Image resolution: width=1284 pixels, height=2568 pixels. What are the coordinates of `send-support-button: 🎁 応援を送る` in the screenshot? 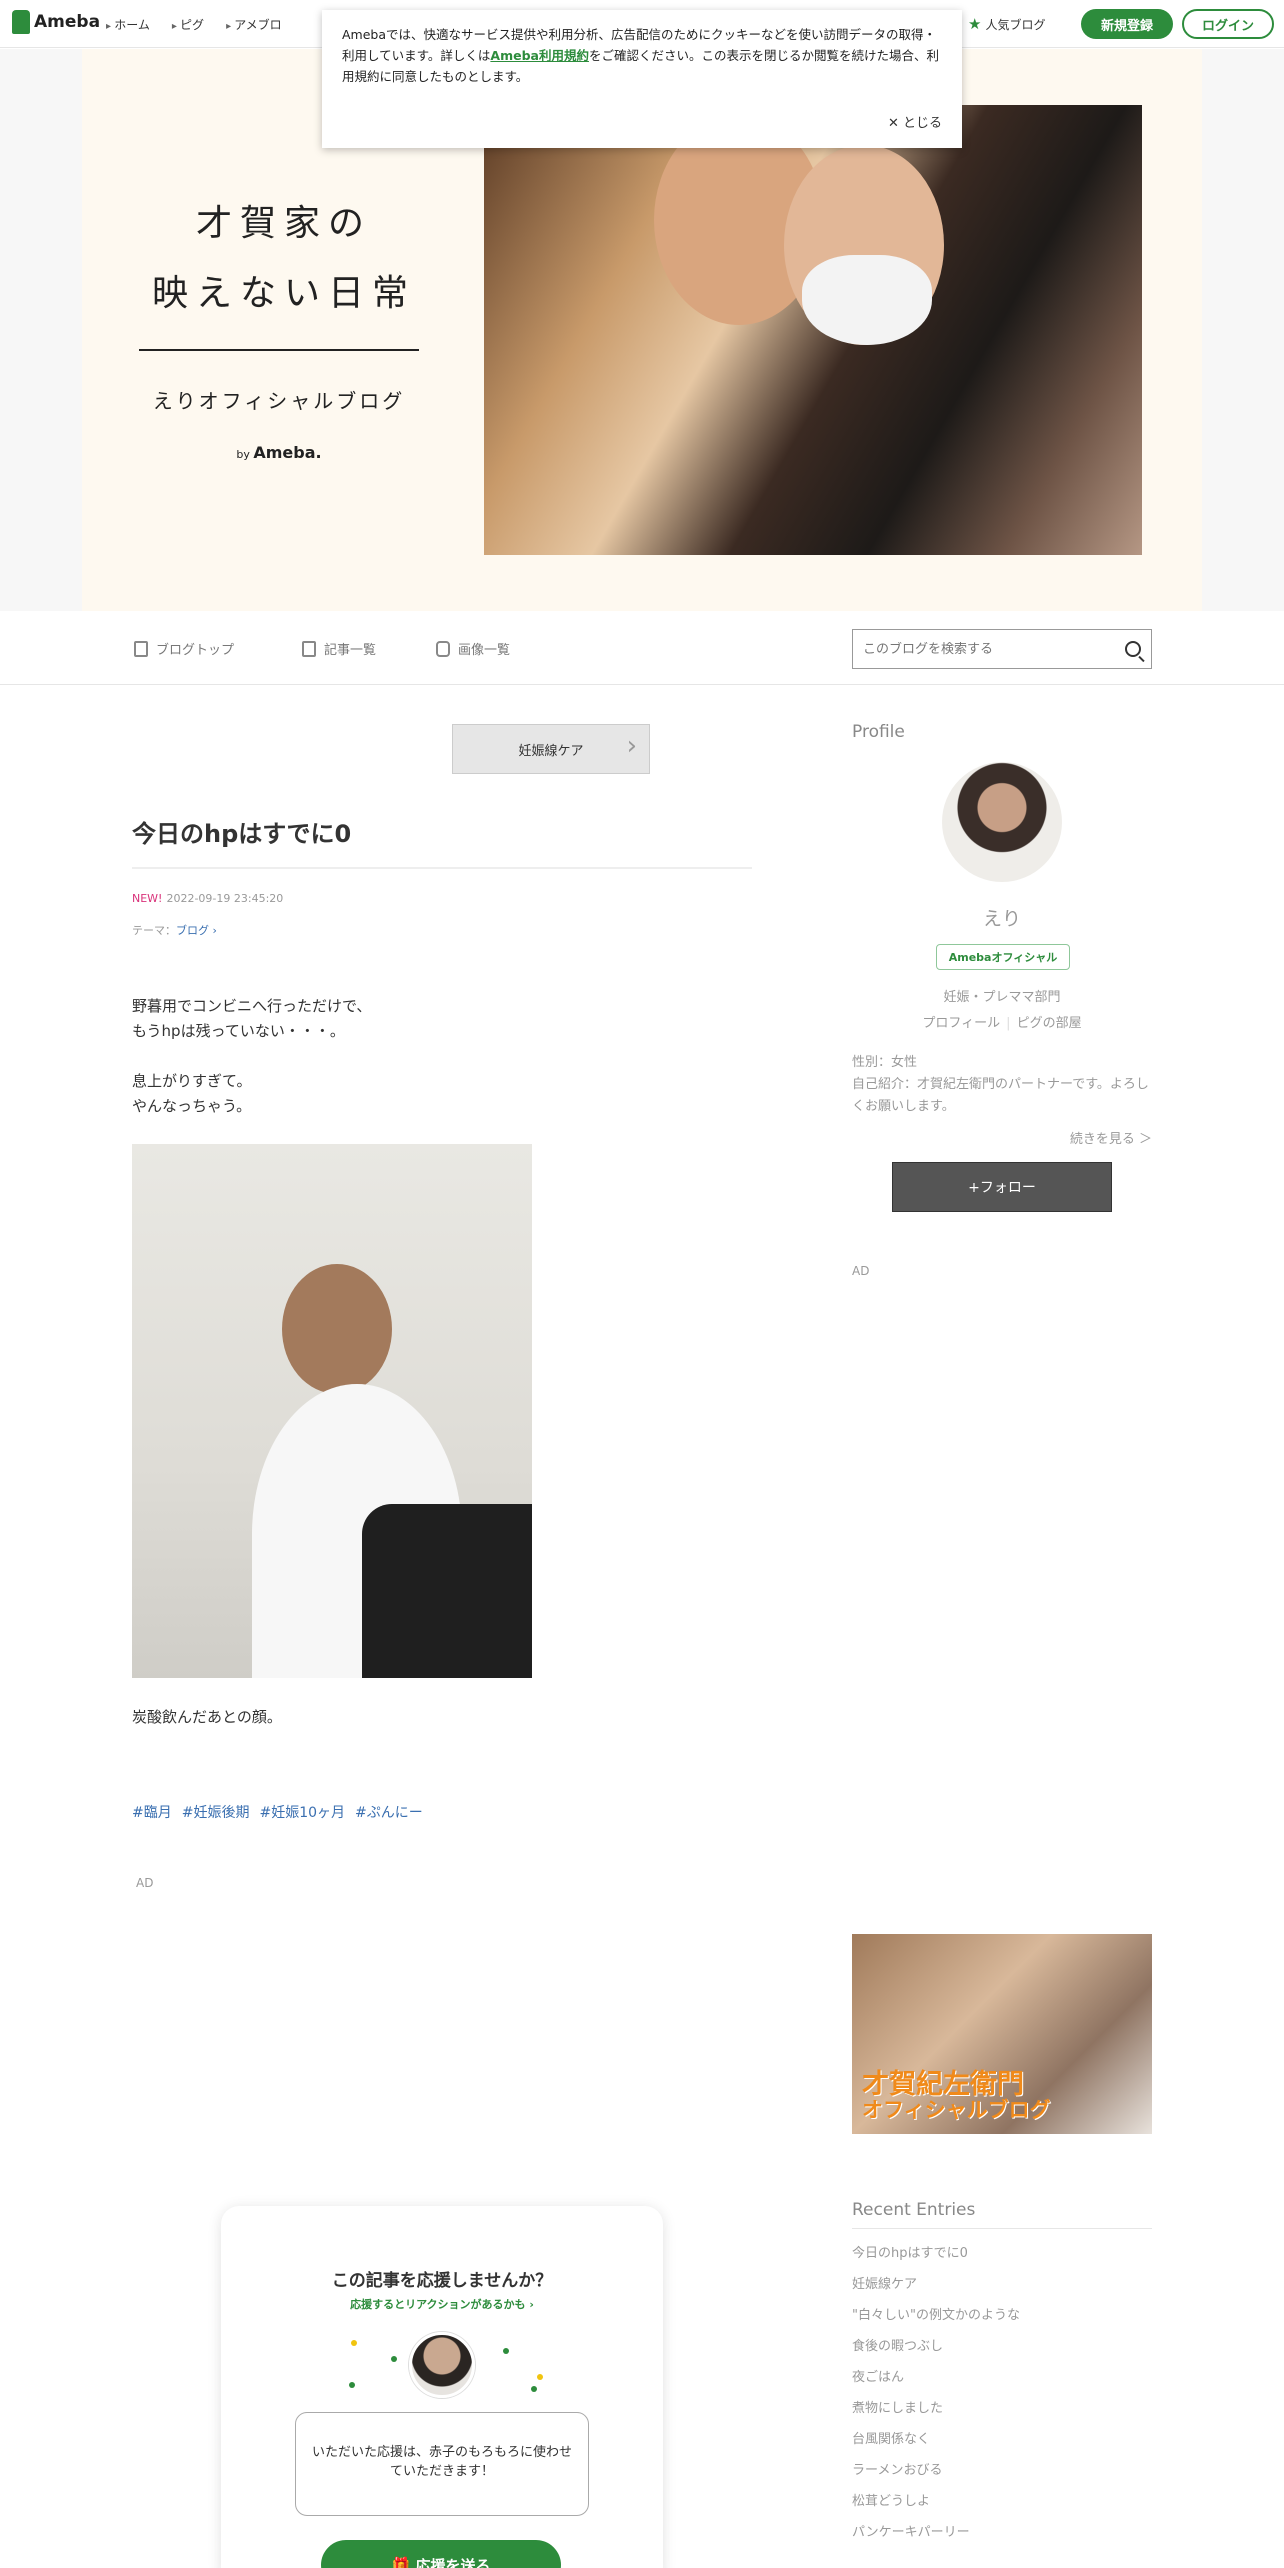 It's located at (441, 2554).